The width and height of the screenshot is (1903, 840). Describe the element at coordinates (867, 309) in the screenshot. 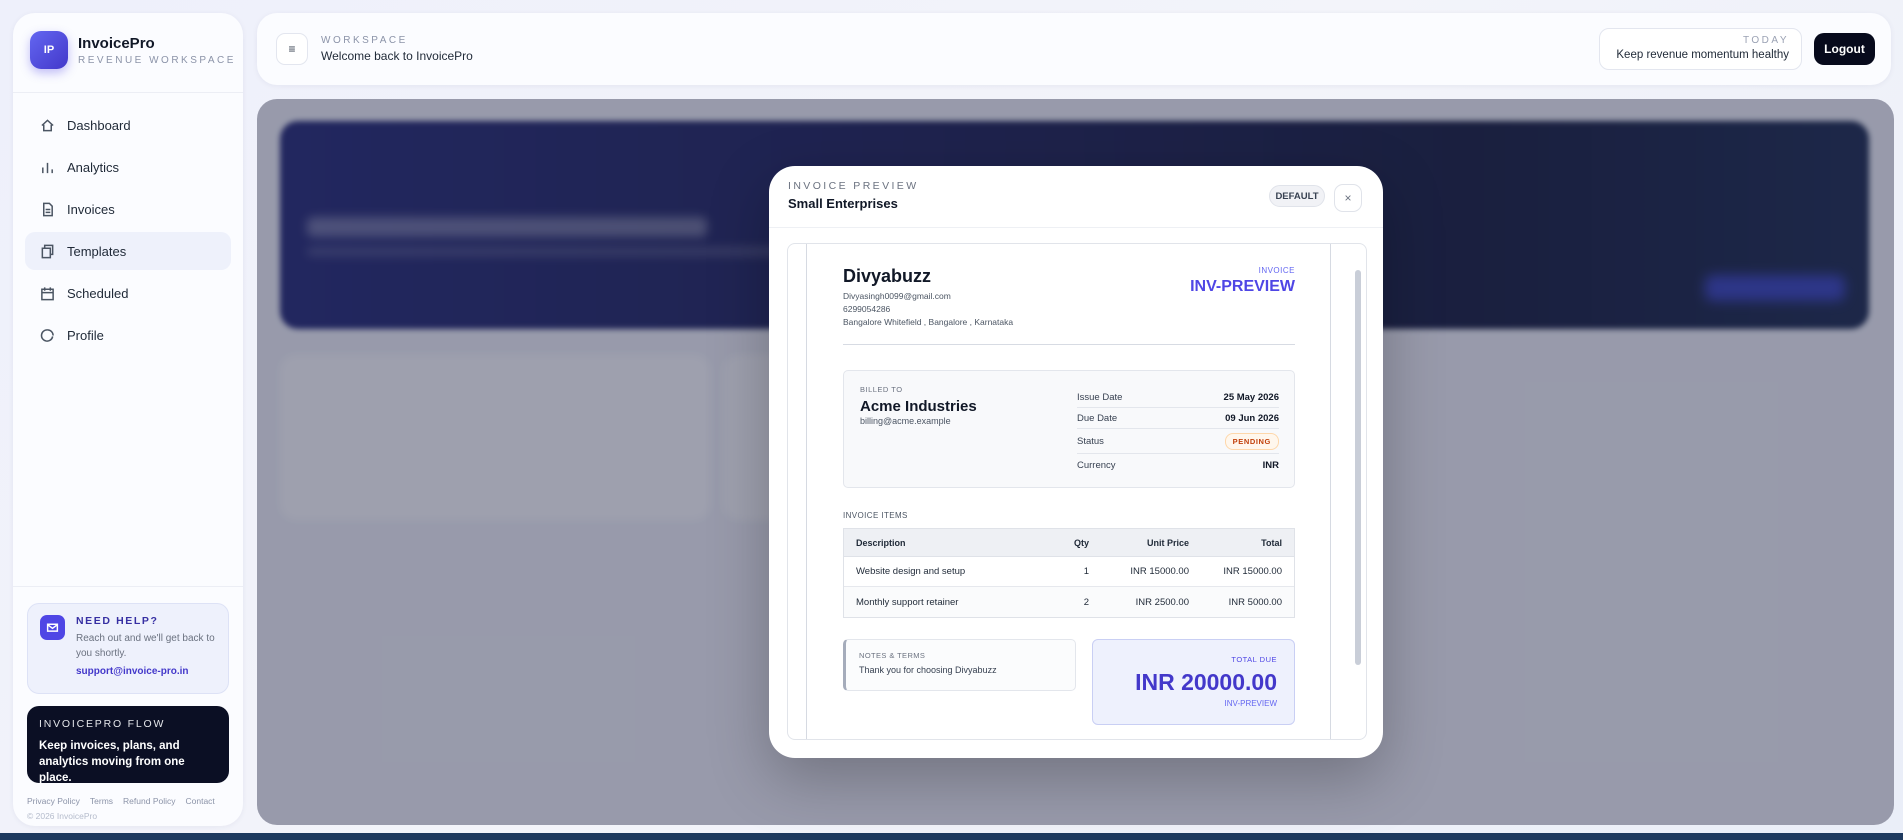

I see `company-phone: 6299054286` at that location.